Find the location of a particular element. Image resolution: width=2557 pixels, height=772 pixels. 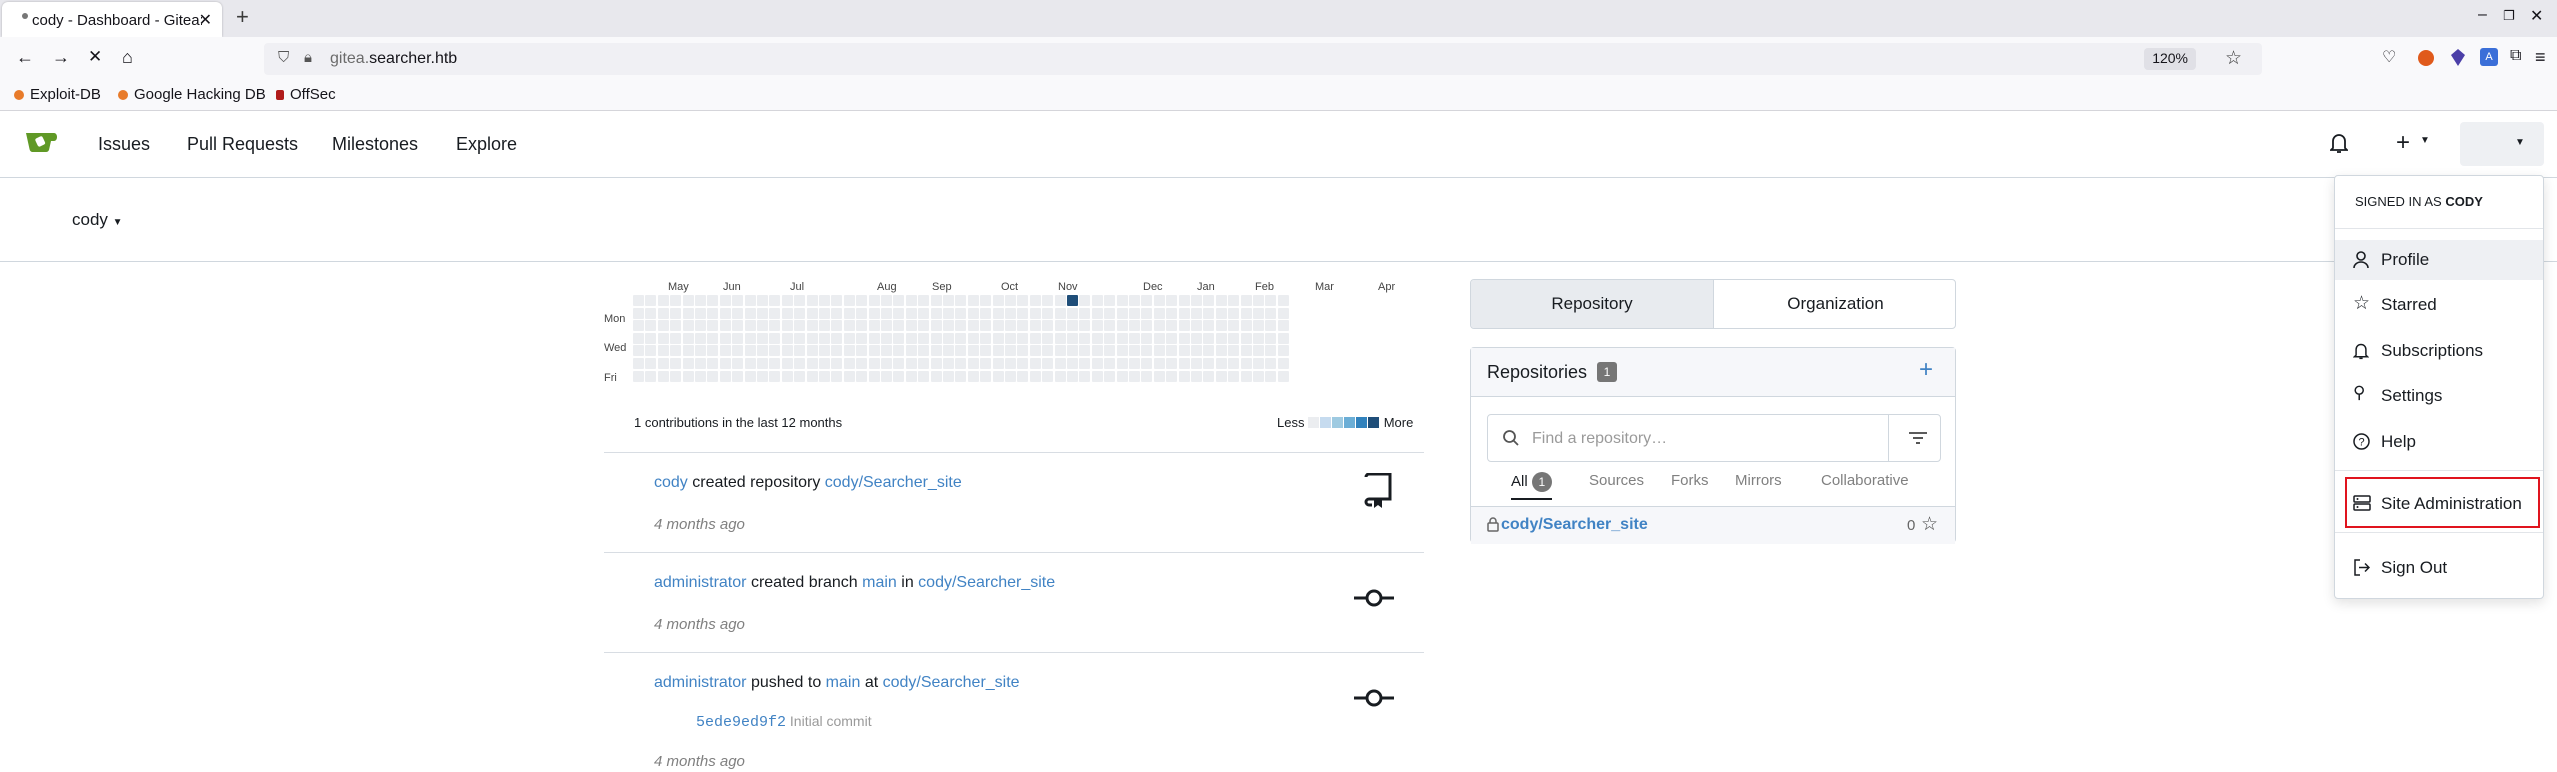

filter-tab-mirrors: Mirrors is located at coordinates (1758, 480).